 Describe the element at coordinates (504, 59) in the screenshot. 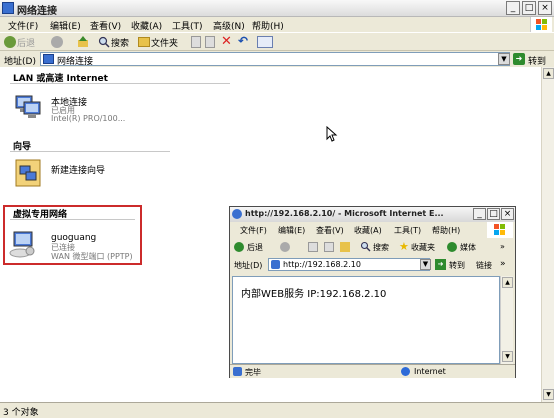

I see `address-dropdown: ▼` at that location.